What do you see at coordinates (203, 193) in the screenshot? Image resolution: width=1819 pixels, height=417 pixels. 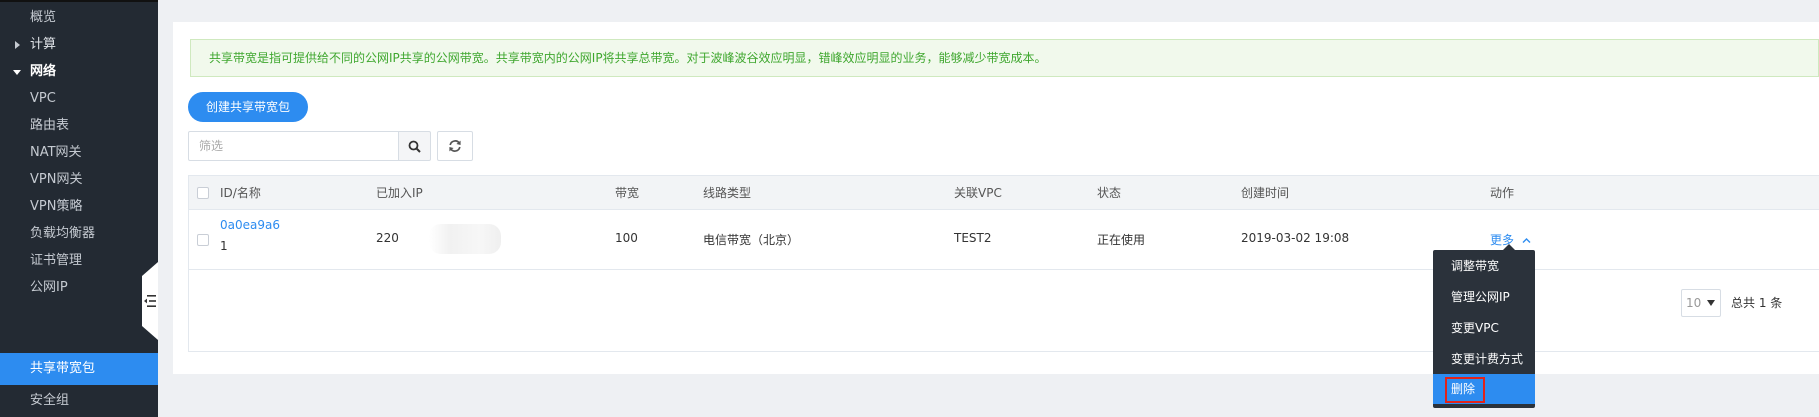 I see `select-all-checkbox` at bounding box center [203, 193].